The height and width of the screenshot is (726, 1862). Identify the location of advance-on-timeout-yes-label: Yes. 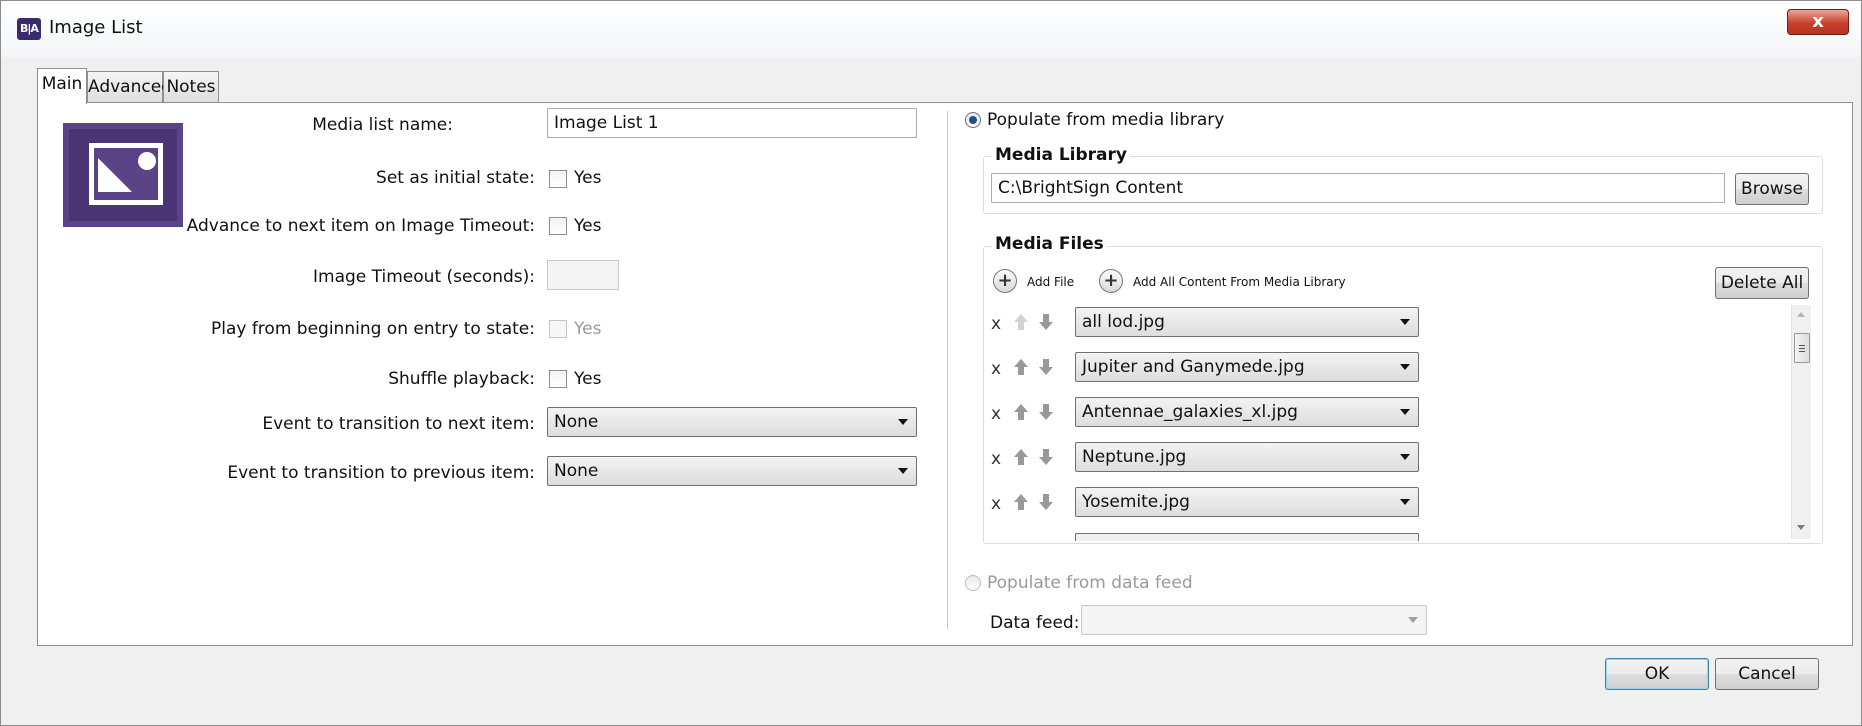
(588, 226).